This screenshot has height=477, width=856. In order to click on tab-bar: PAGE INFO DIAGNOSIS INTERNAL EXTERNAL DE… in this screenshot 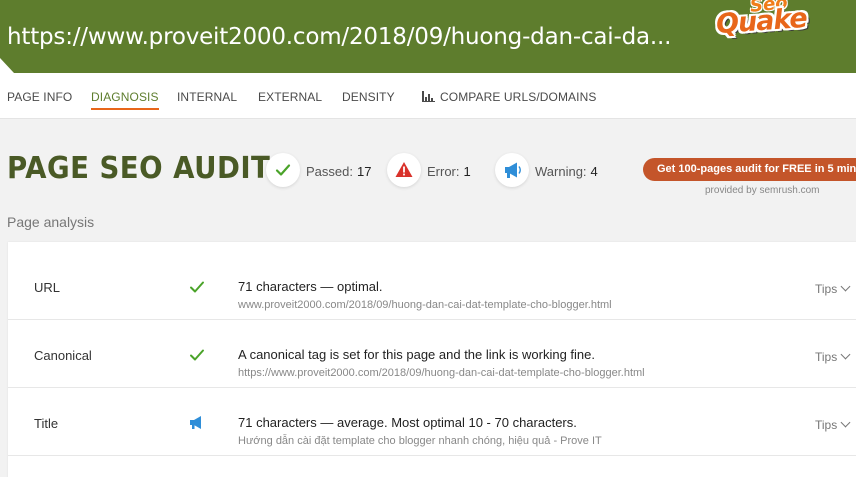, I will do `click(428, 96)`.